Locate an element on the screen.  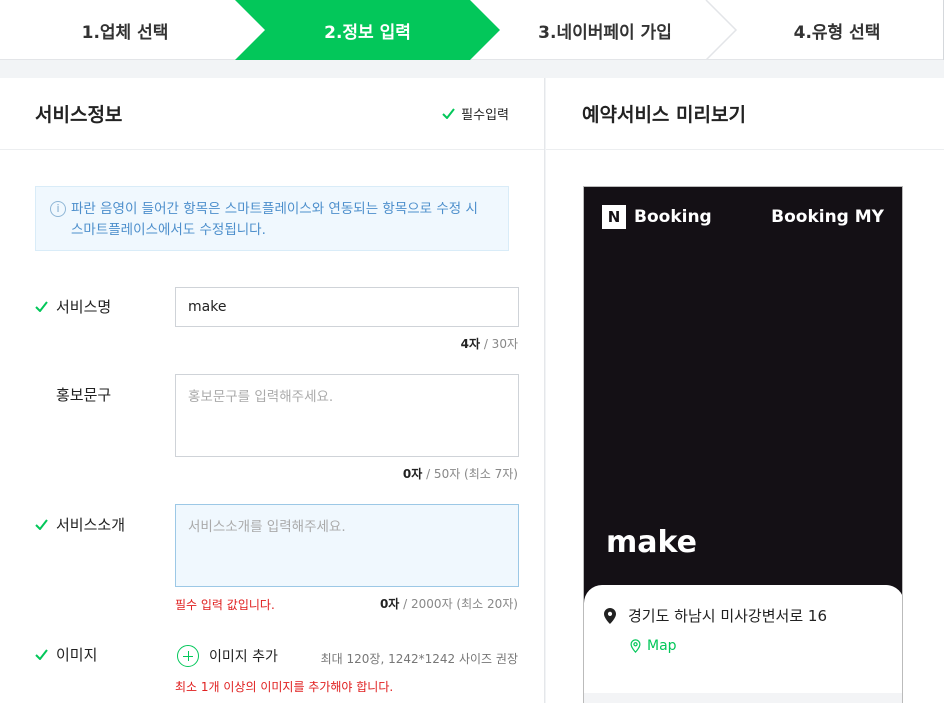
step-progress-bar: 1.업체 선택 2.정보 입력 3.네이버페이 가입 4.유형 선택 is located at coordinates (472, 30).